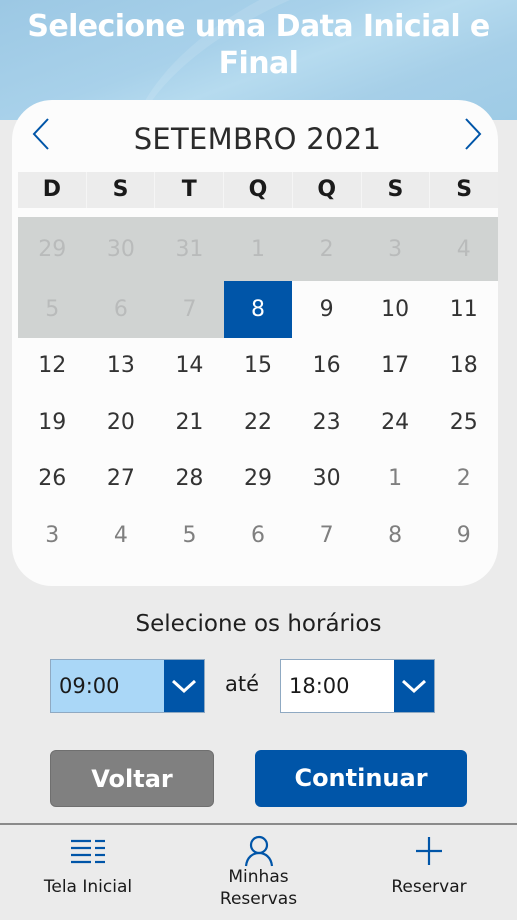 This screenshot has width=517, height=920. What do you see at coordinates (429, 872) in the screenshot?
I see `nav-item-reservar: Reservar` at bounding box center [429, 872].